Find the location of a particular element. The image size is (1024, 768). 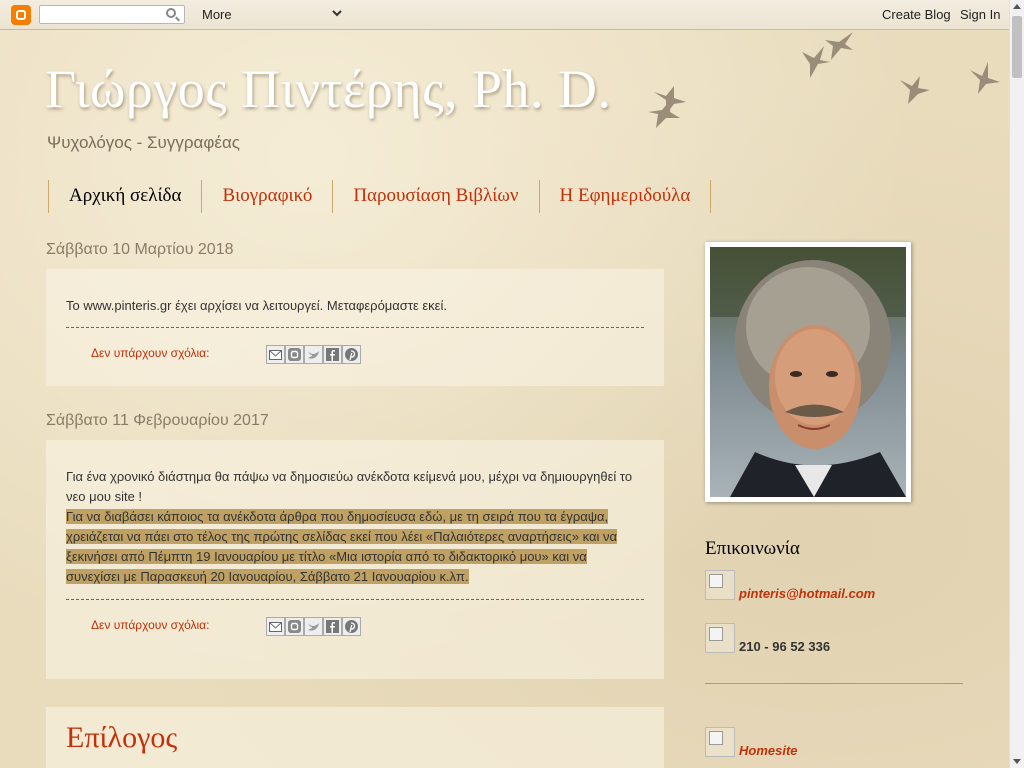

scroll-up-arrow-icon is located at coordinates (1017, 6).